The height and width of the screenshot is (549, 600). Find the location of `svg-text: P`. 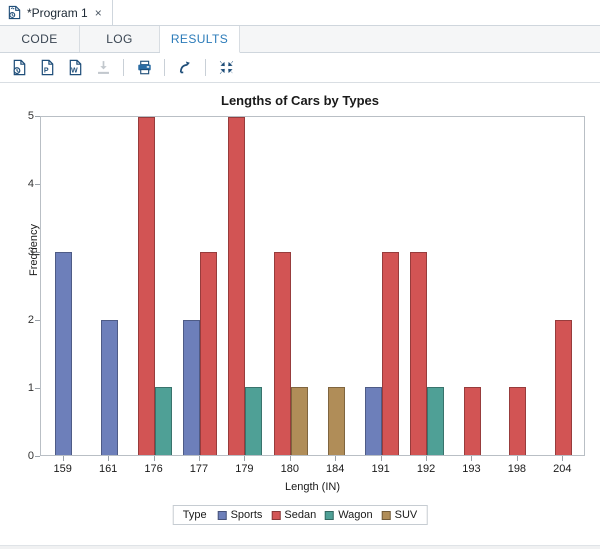

svg-text: P is located at coordinates (45, 71).